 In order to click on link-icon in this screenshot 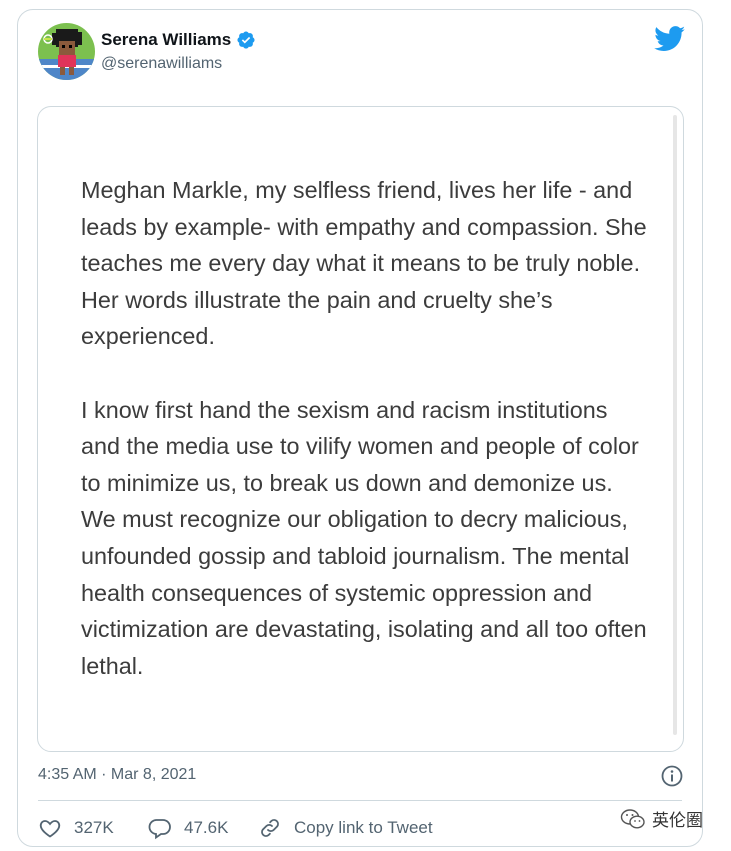, I will do `click(270, 828)`.